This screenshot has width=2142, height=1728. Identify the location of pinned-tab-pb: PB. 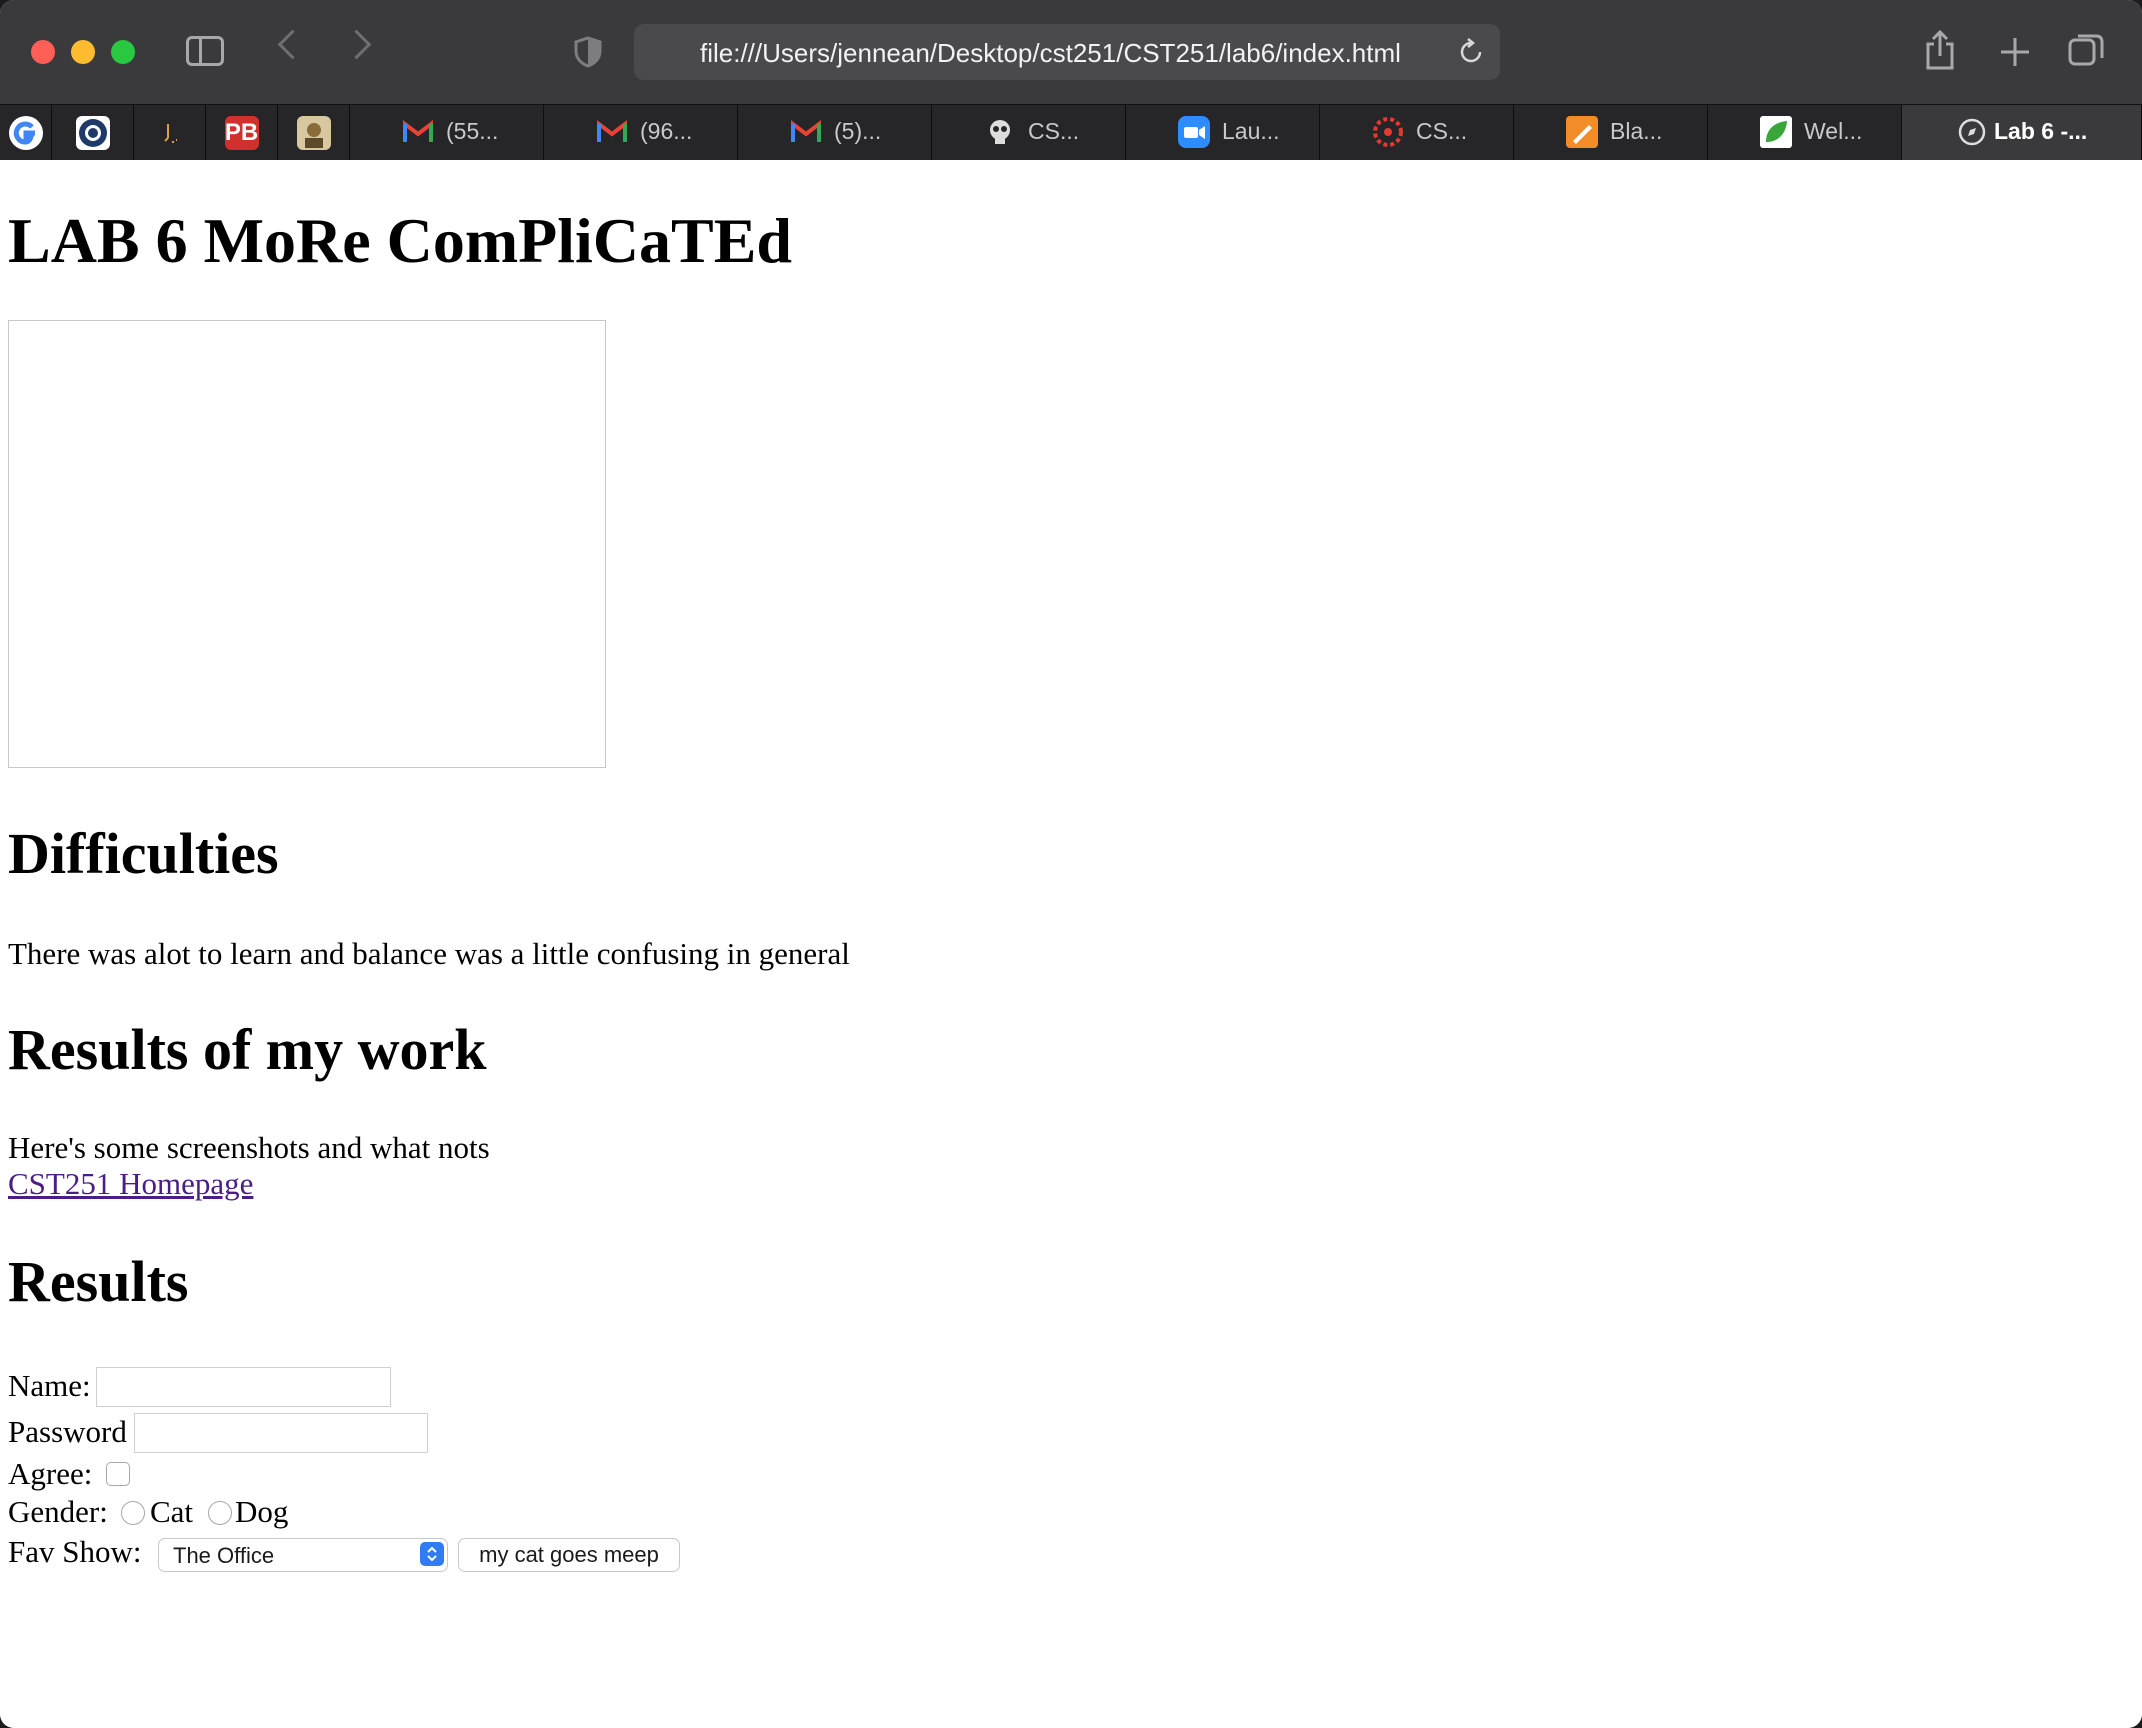
(242, 132).